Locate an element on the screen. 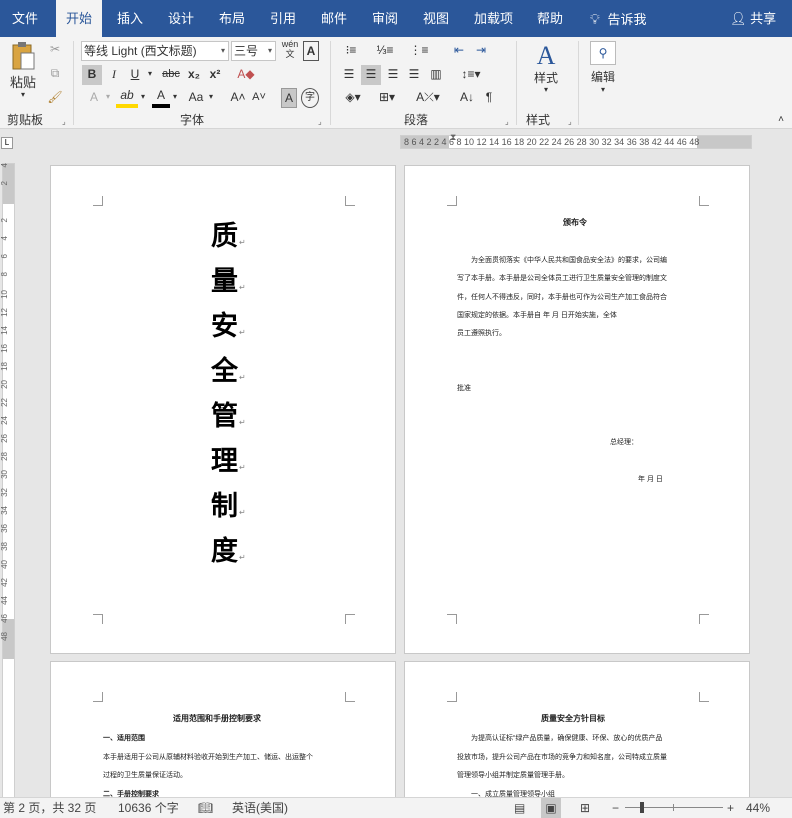 The width and height of the screenshot is (792, 818). borders-button: ⊞▾ is located at coordinates (387, 98).